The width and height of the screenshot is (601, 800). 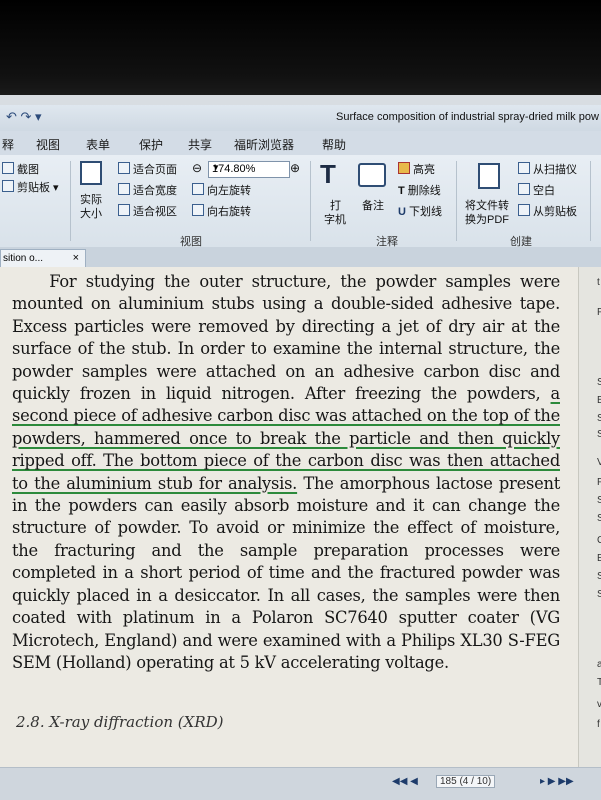 I want to click on from-scanner-label: 从扫描仪, so click(x=555, y=170).